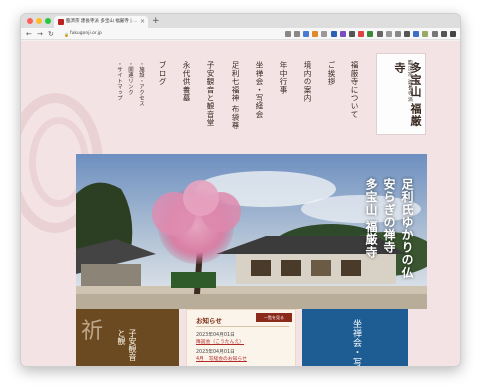  What do you see at coordinates (61, 22) in the screenshot?
I see `site-favicon-icon` at bounding box center [61, 22].